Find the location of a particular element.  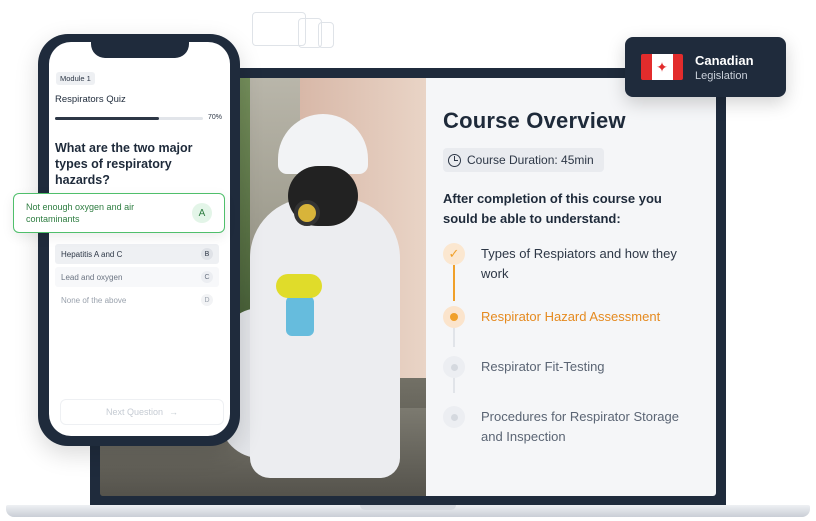

selected-answer-text: Not enough oxygen and air contaminants is located at coordinates (80, 213).